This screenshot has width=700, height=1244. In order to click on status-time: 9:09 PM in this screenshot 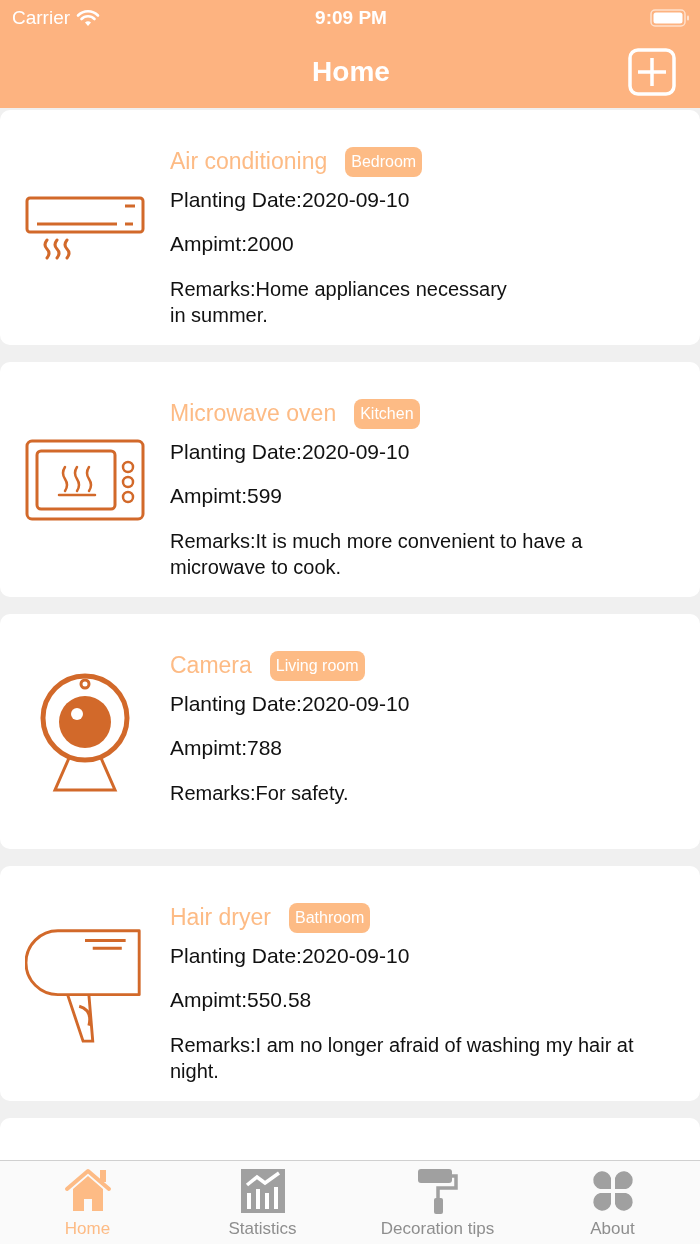, I will do `click(351, 18)`.